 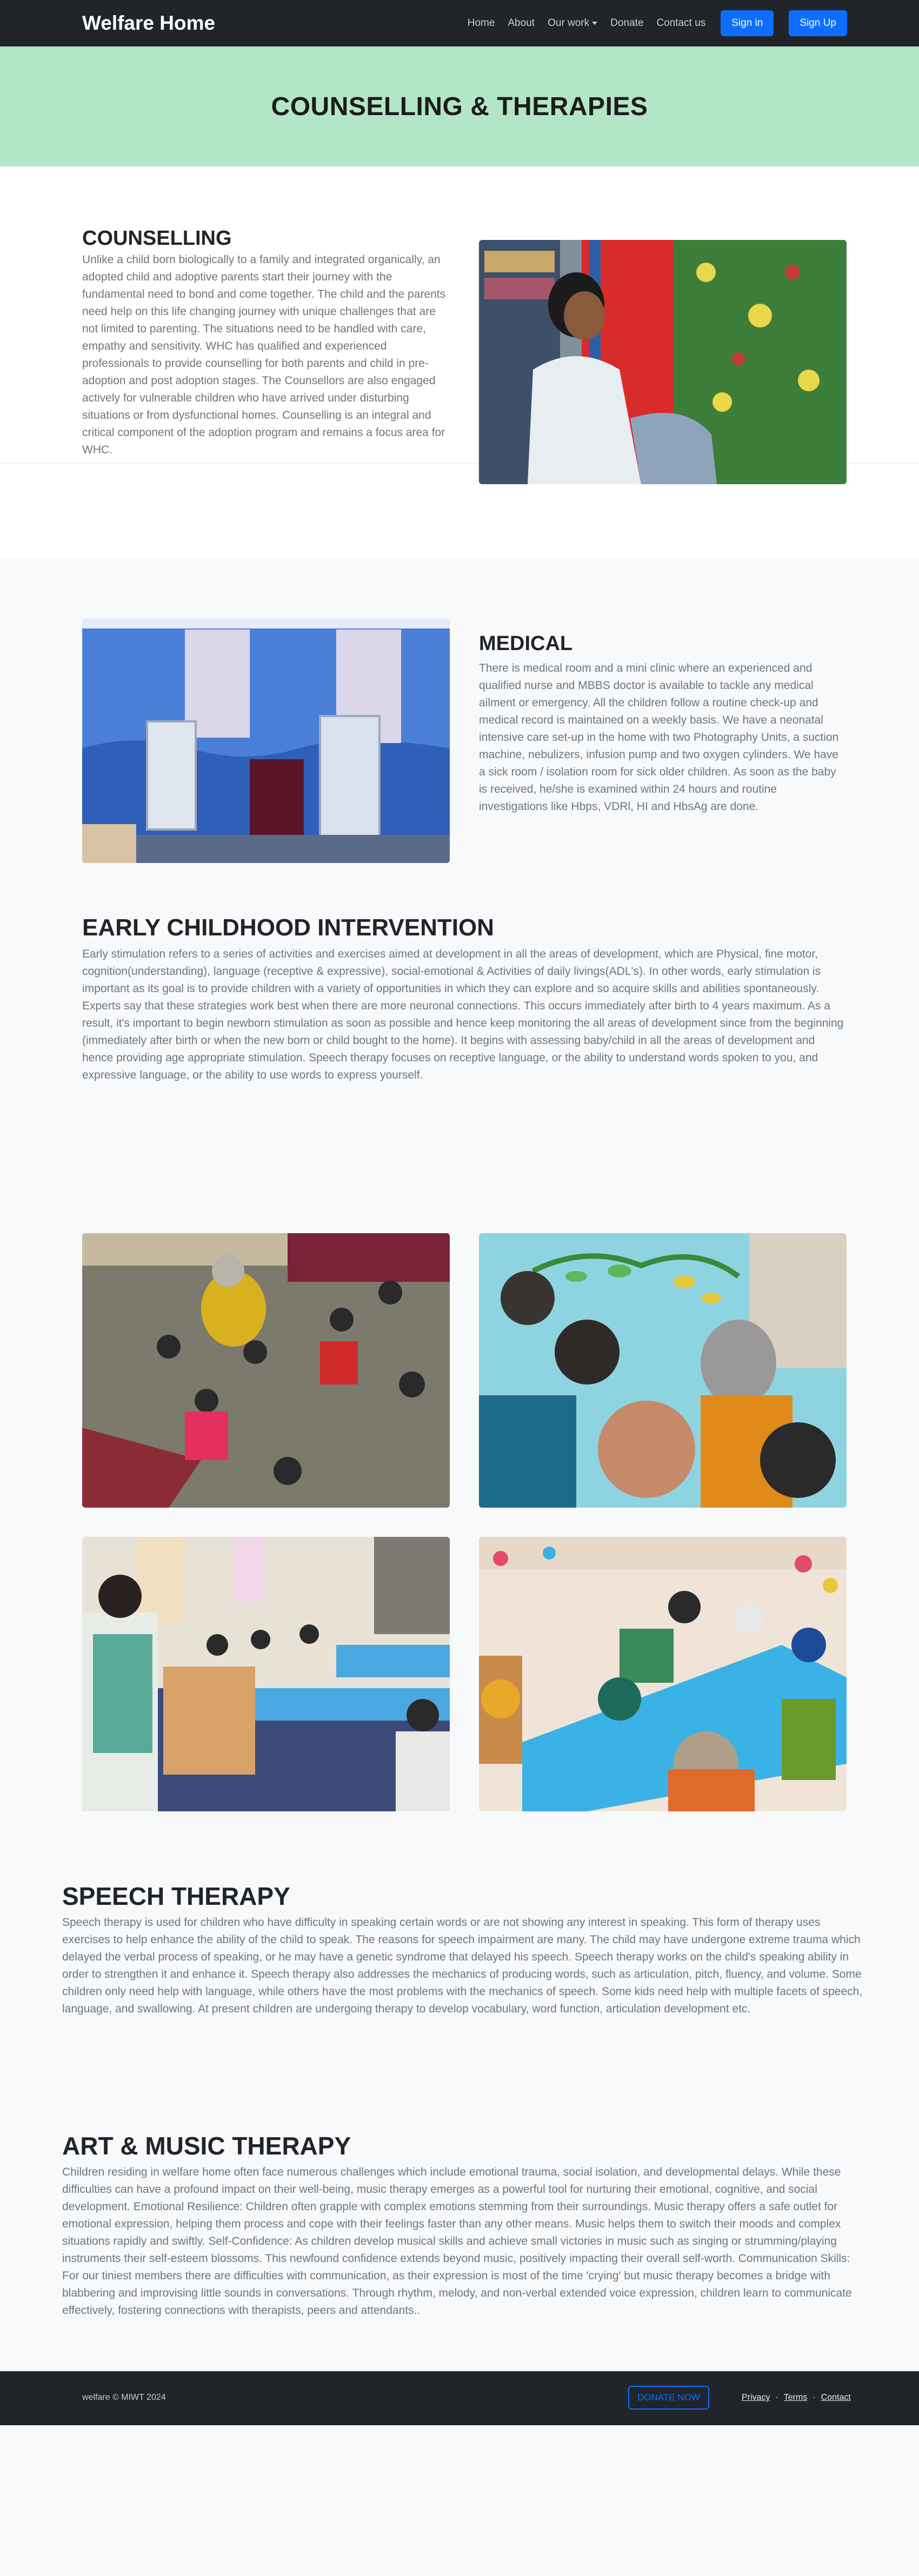 I want to click on medical-heading: MEDICAL, so click(x=526, y=643).